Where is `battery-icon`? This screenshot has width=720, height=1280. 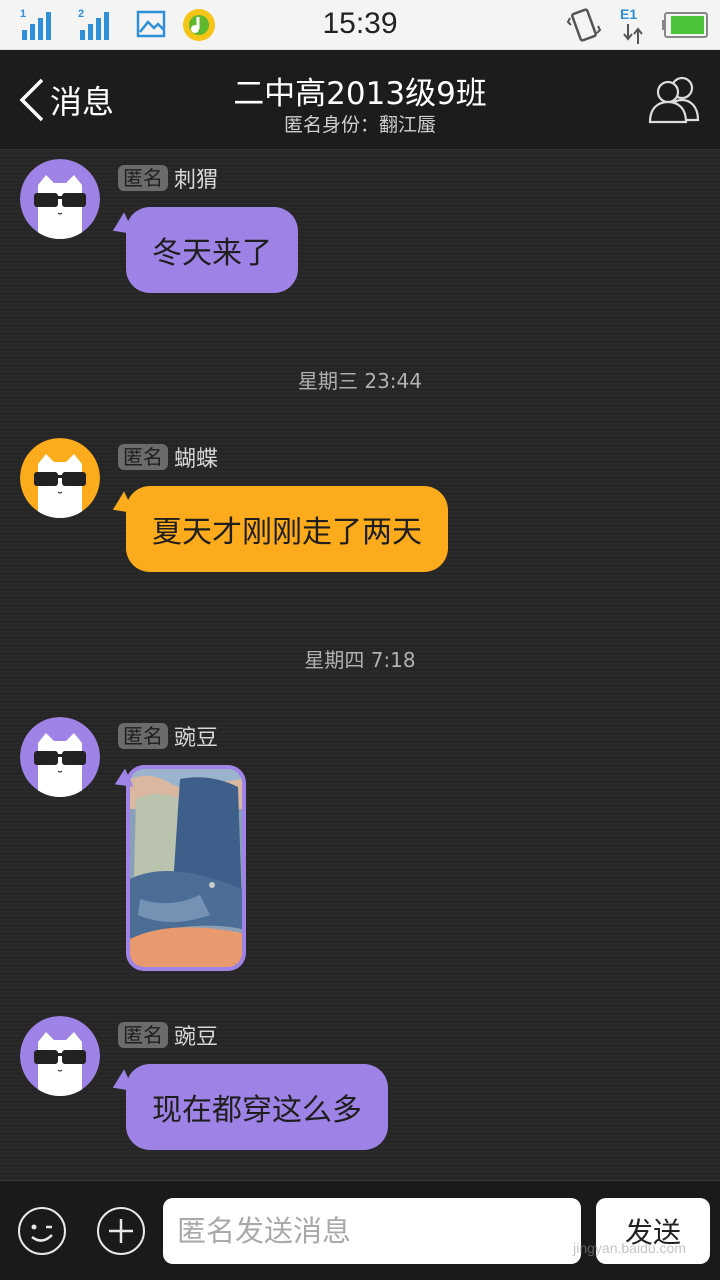 battery-icon is located at coordinates (685, 25).